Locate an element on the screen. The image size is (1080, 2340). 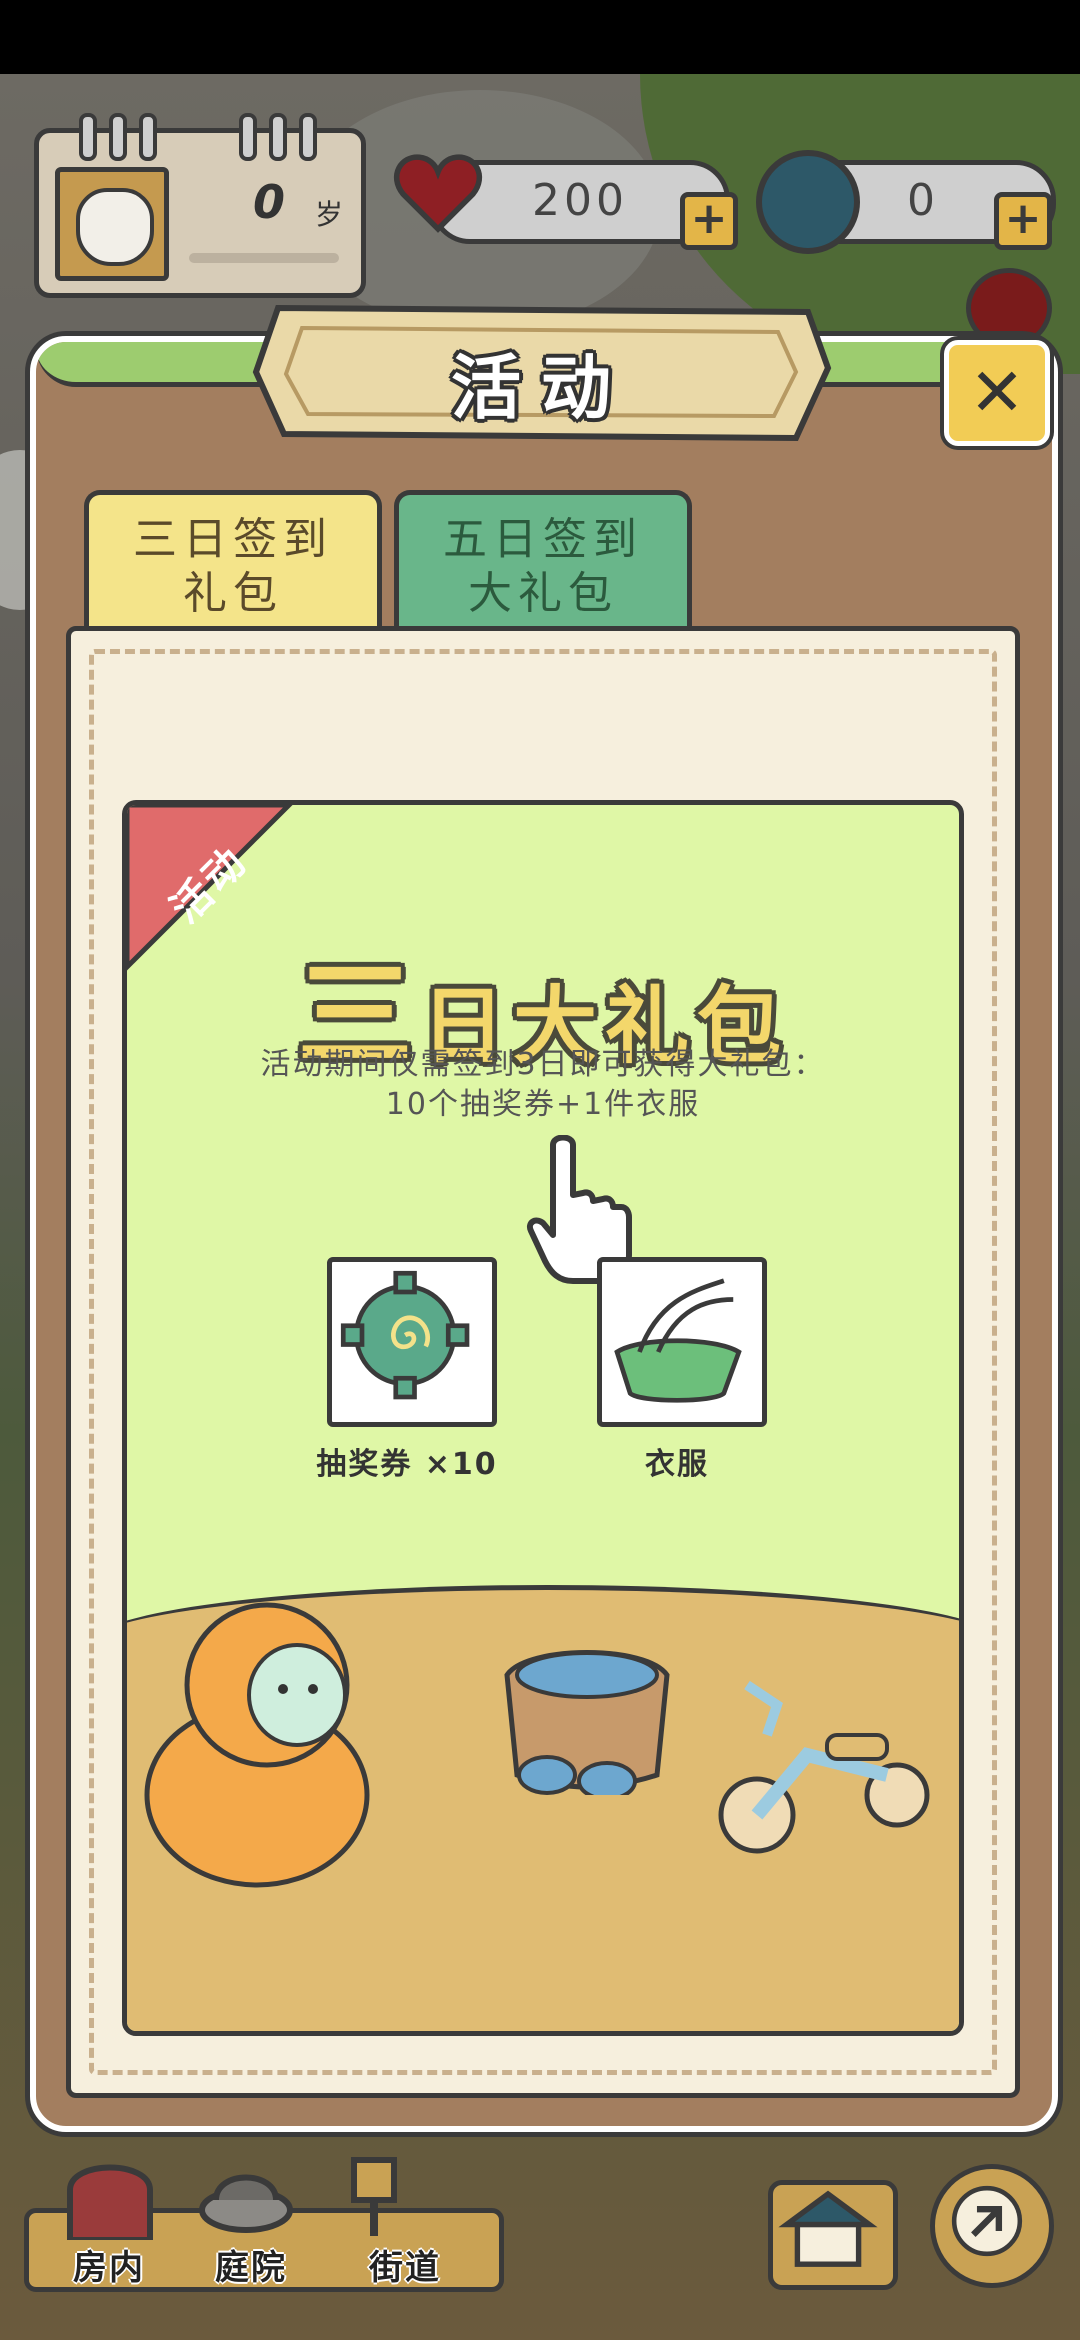
close-button: ✕ is located at coordinates (997, 393).